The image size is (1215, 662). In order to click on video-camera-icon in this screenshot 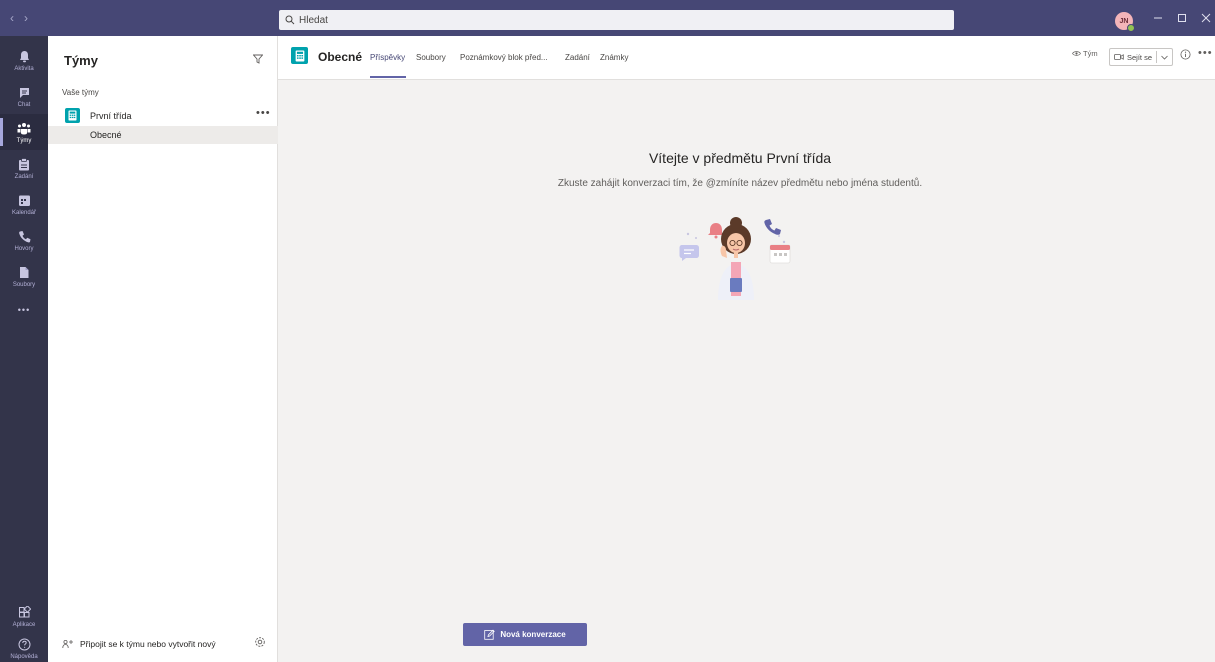, I will do `click(1119, 57)`.